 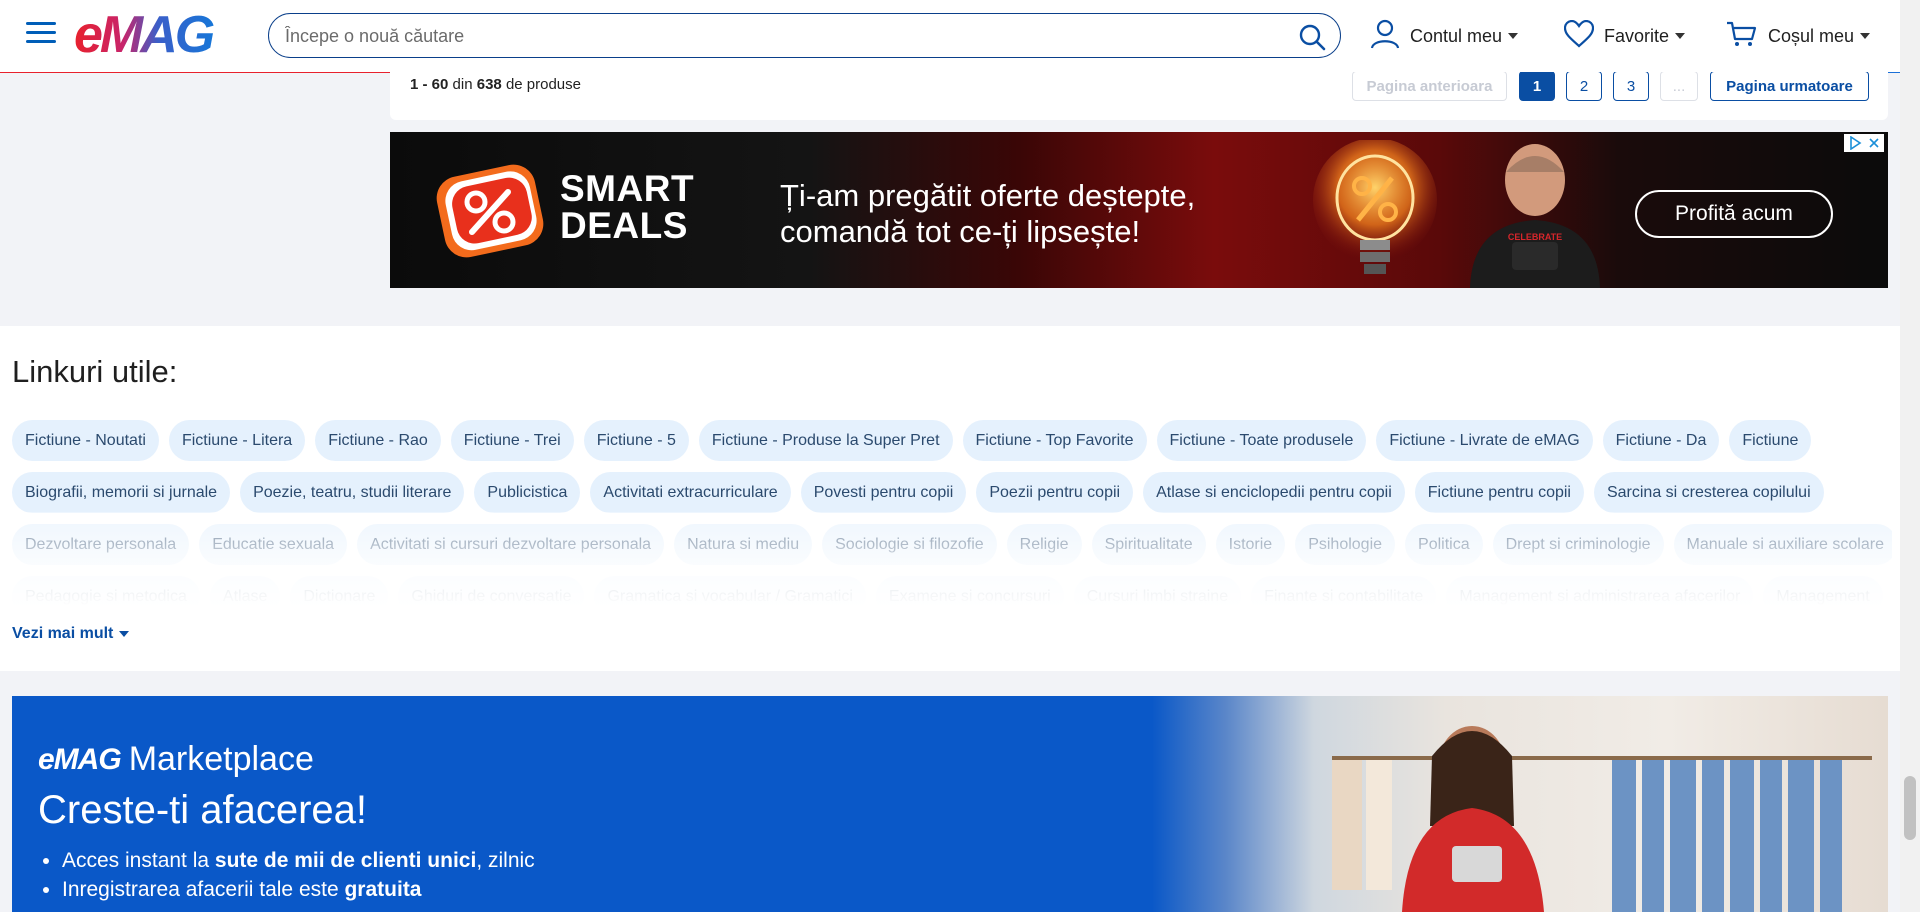 What do you see at coordinates (1499, 492) in the screenshot?
I see `link-chip: Fictiune pentru copii` at bounding box center [1499, 492].